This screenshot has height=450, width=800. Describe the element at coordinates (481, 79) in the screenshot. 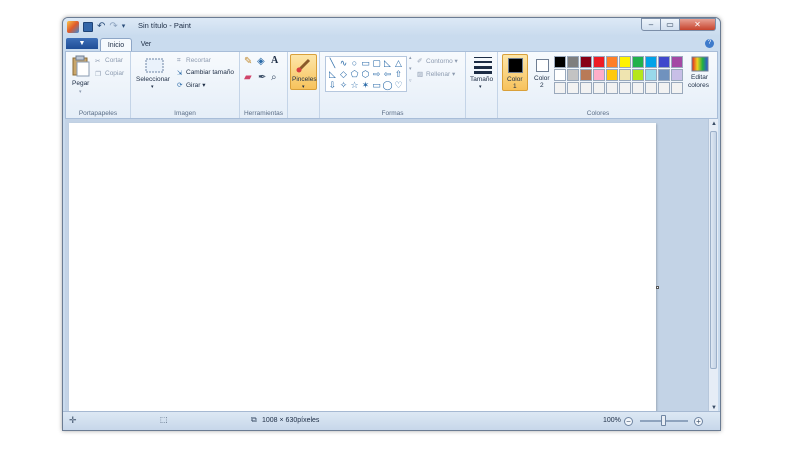

I see `size-button: Tamaño` at that location.